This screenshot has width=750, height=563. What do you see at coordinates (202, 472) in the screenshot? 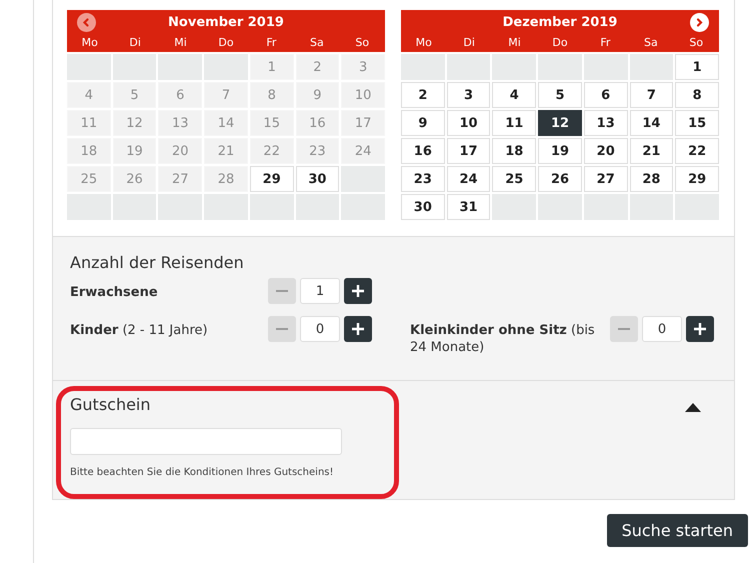
I see `voucher-hint: Bitte beachten Sie die Konditionen Ihres Gutscheins!` at bounding box center [202, 472].